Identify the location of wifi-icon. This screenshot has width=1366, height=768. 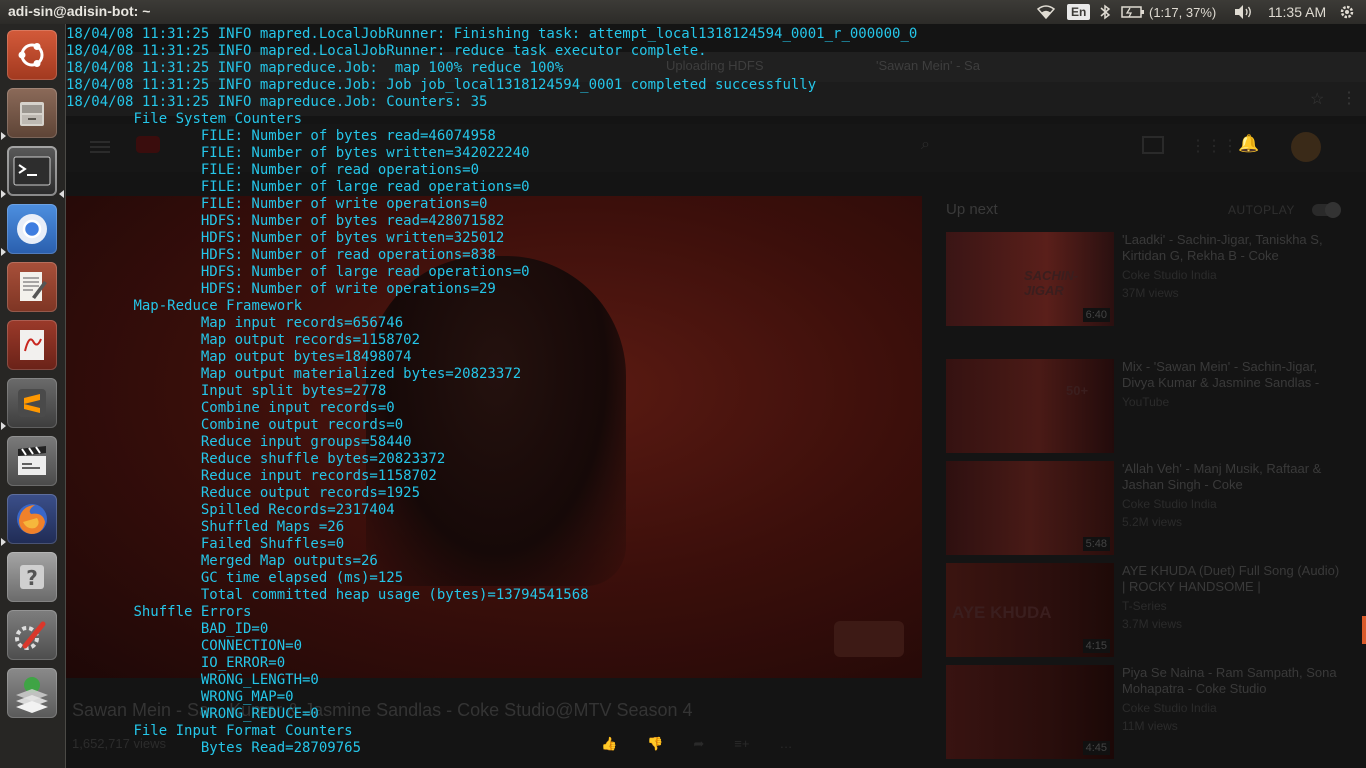
(1046, 12).